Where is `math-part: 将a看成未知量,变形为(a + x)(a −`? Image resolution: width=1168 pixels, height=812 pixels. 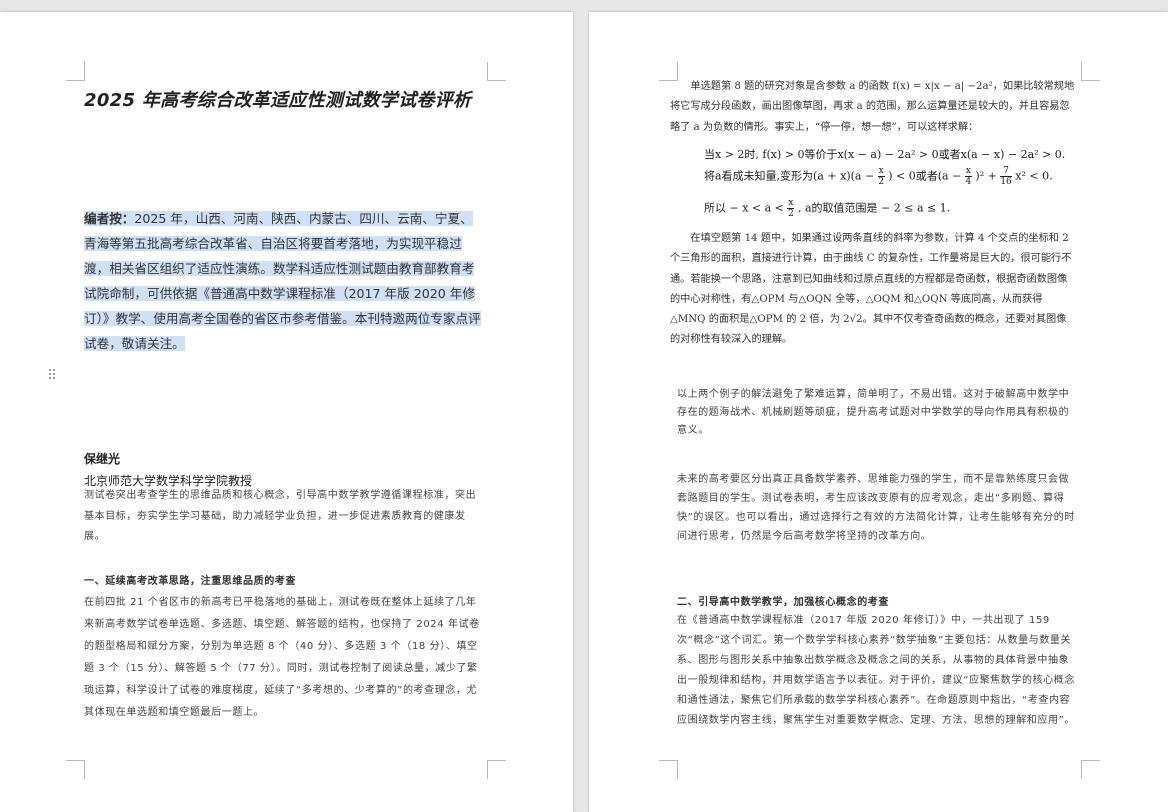 math-part: 将a看成未知量,变形为(a + x)(a − is located at coordinates (789, 176).